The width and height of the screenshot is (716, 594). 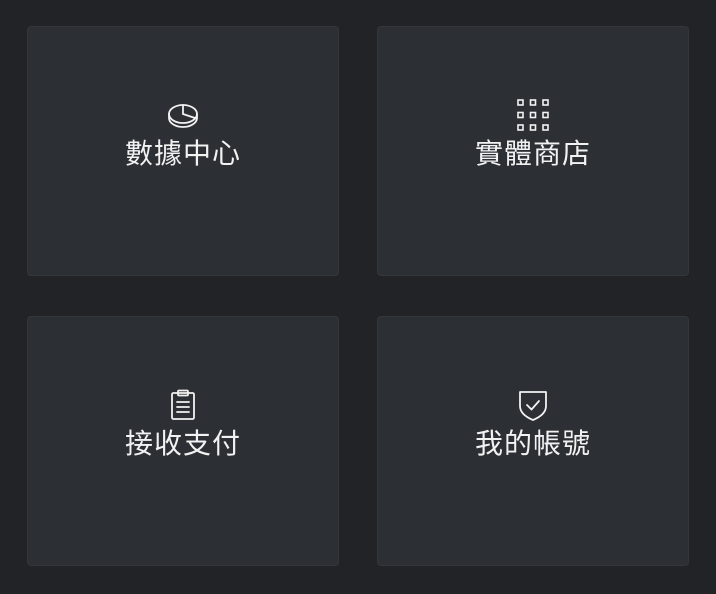 I want to click on clipboard-icon, so click(x=183, y=405).